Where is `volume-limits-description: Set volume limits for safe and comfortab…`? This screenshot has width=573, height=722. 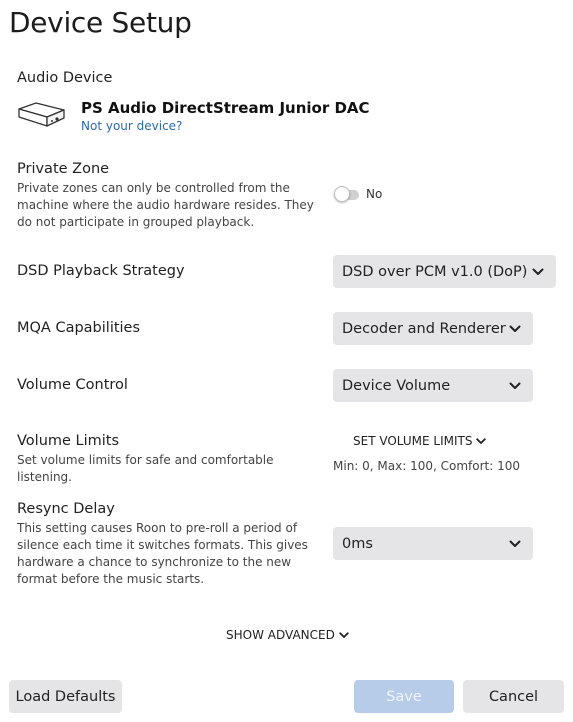
volume-limits-description: Set volume limits for safe and comfortab… is located at coordinates (145, 468).